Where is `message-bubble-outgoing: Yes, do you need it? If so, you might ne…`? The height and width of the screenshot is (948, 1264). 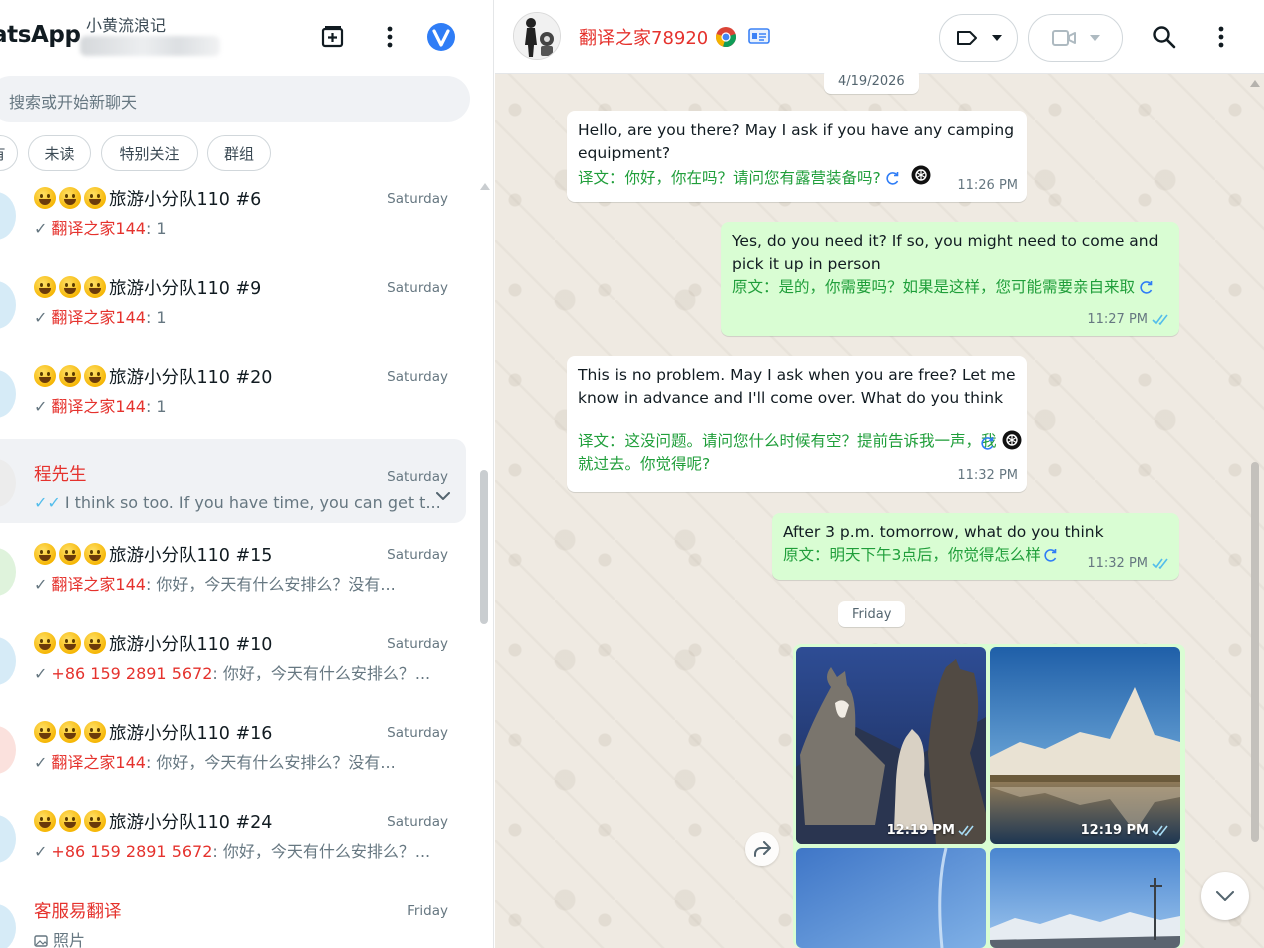
message-bubble-outgoing: Yes, do you need it? If so, you might ne… is located at coordinates (950, 279).